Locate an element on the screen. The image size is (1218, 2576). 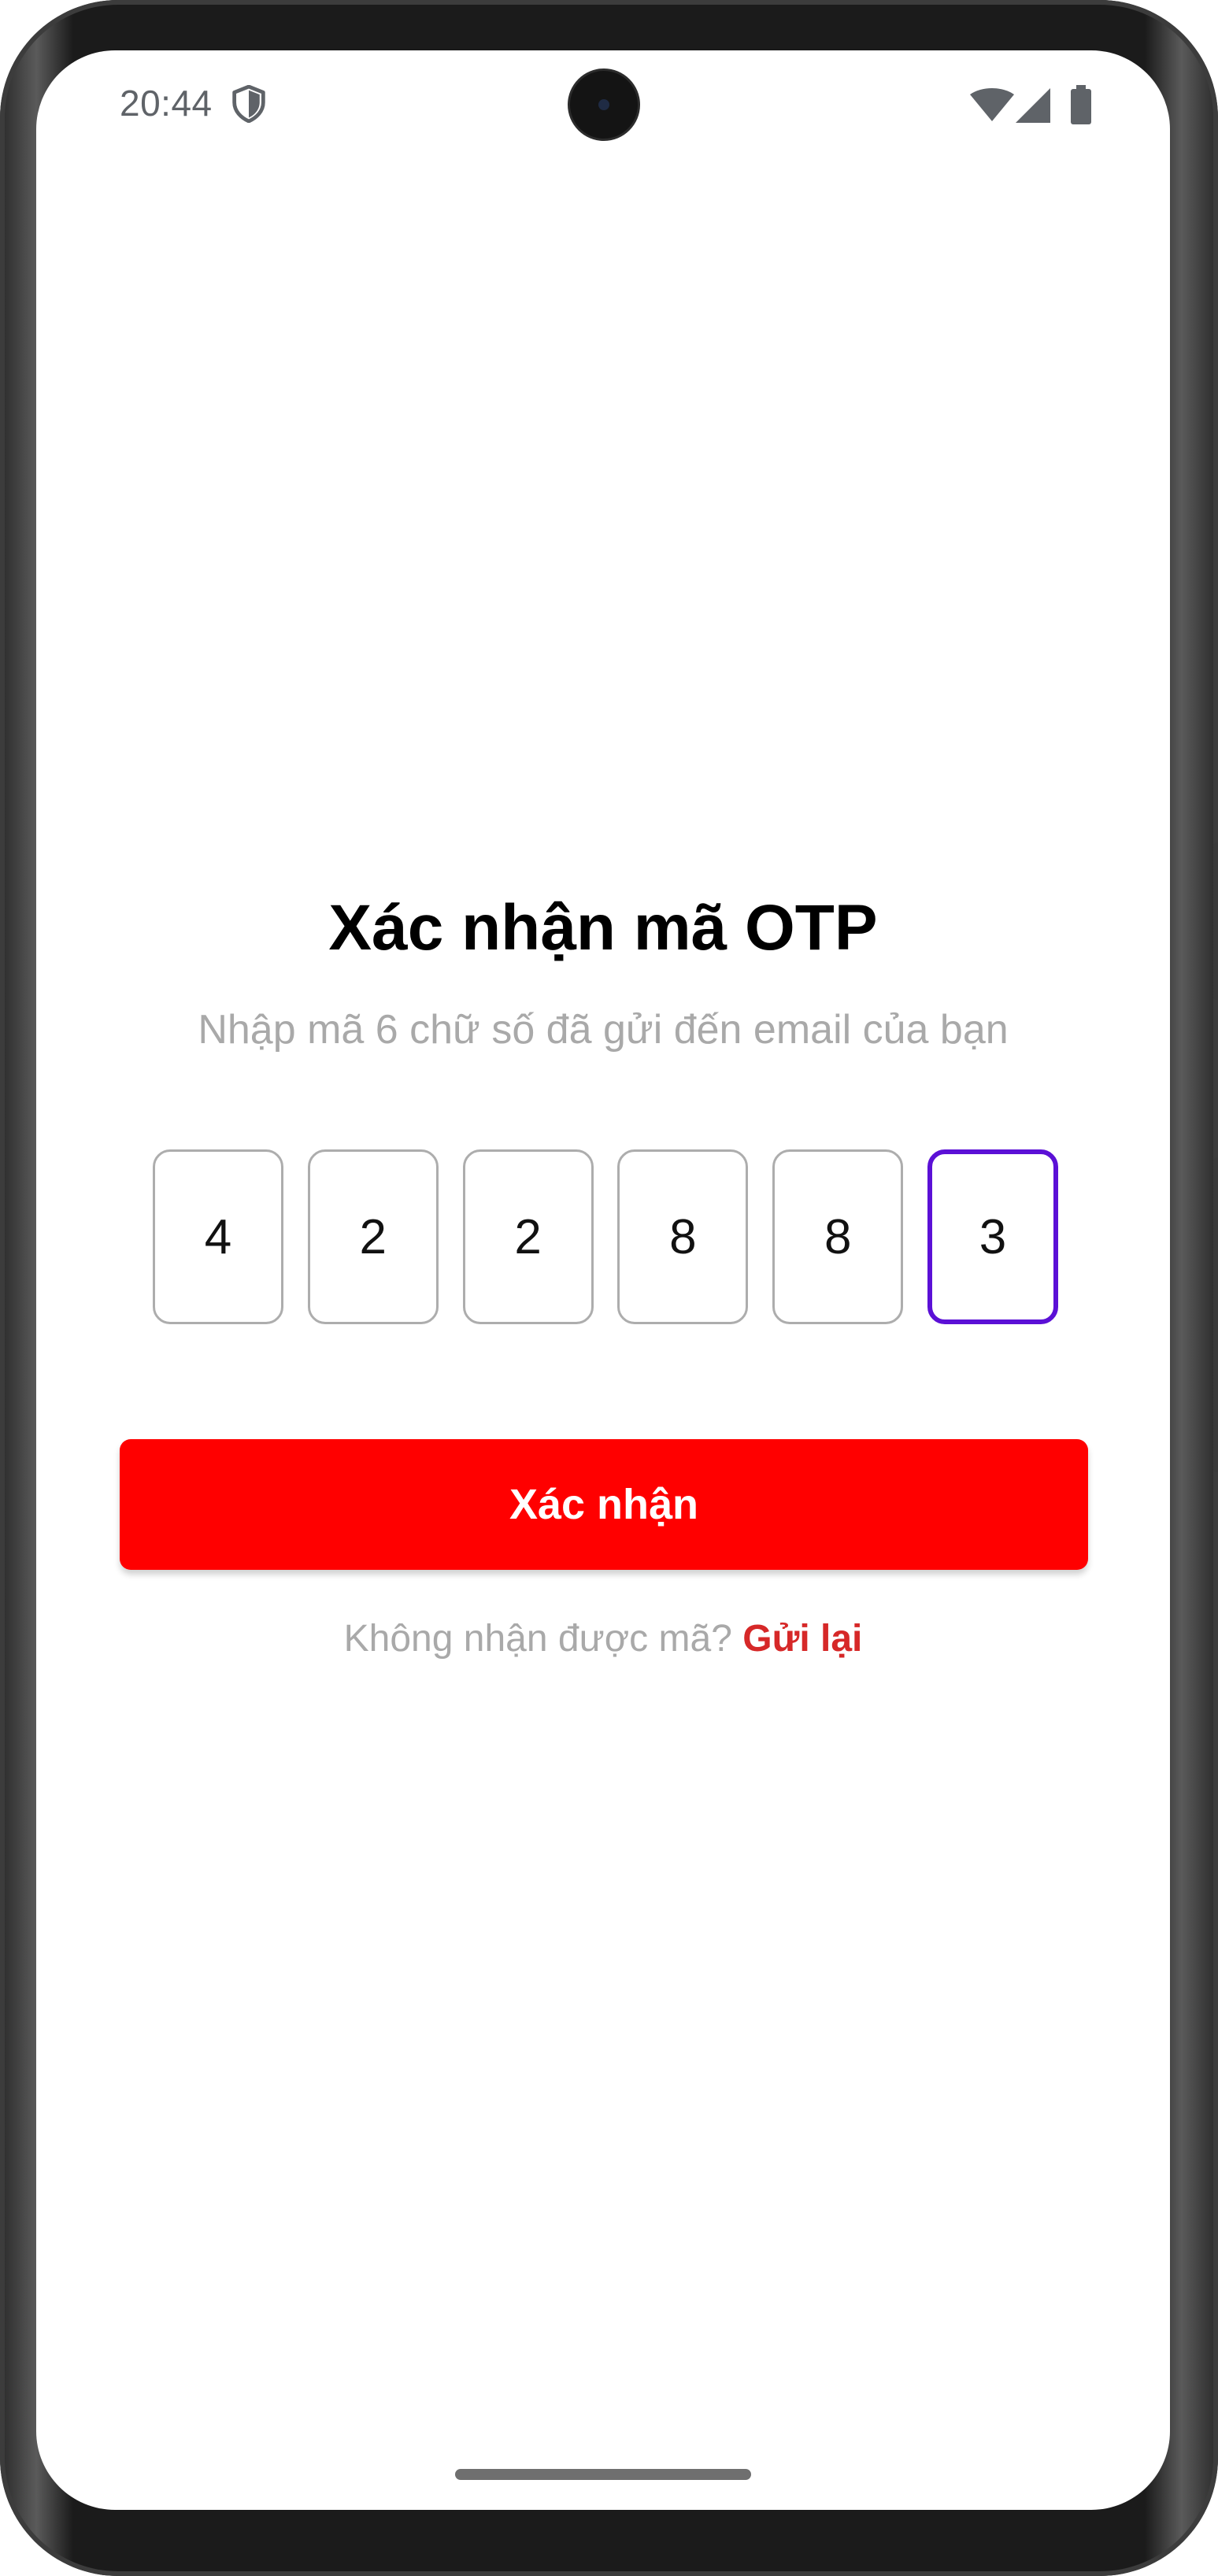
signal-icon is located at coordinates (1033, 105).